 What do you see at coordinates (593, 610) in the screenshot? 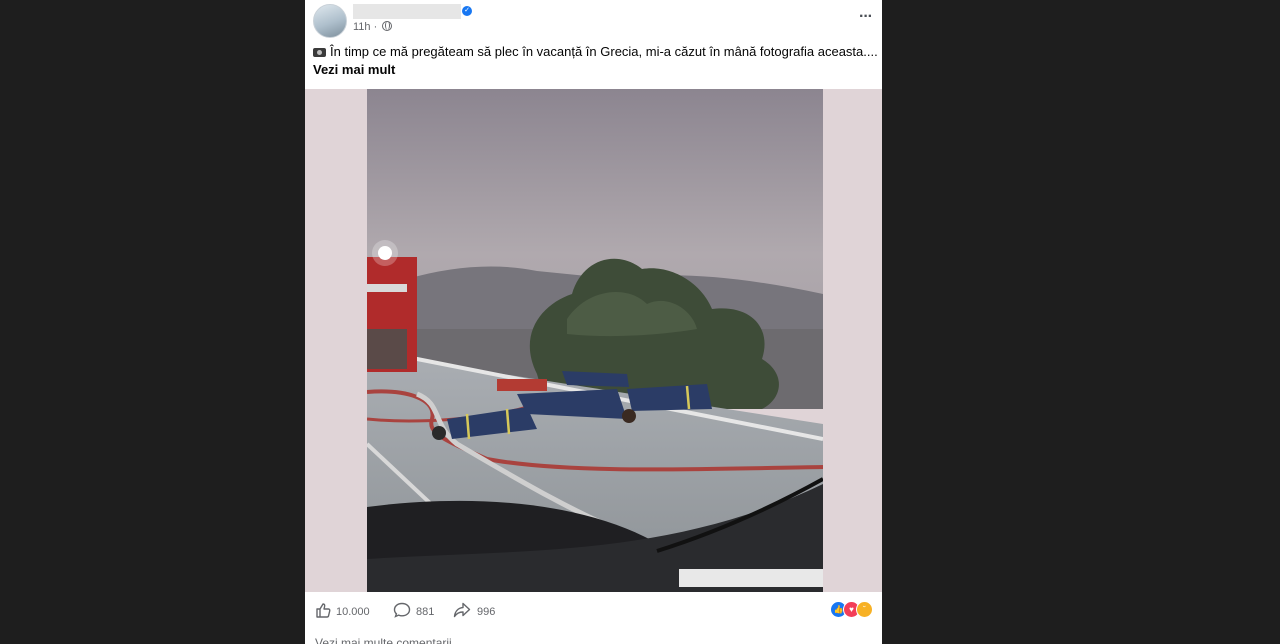
I see `post-actions: 10.000 881 996 👍 ♥ ˘` at bounding box center [593, 610].